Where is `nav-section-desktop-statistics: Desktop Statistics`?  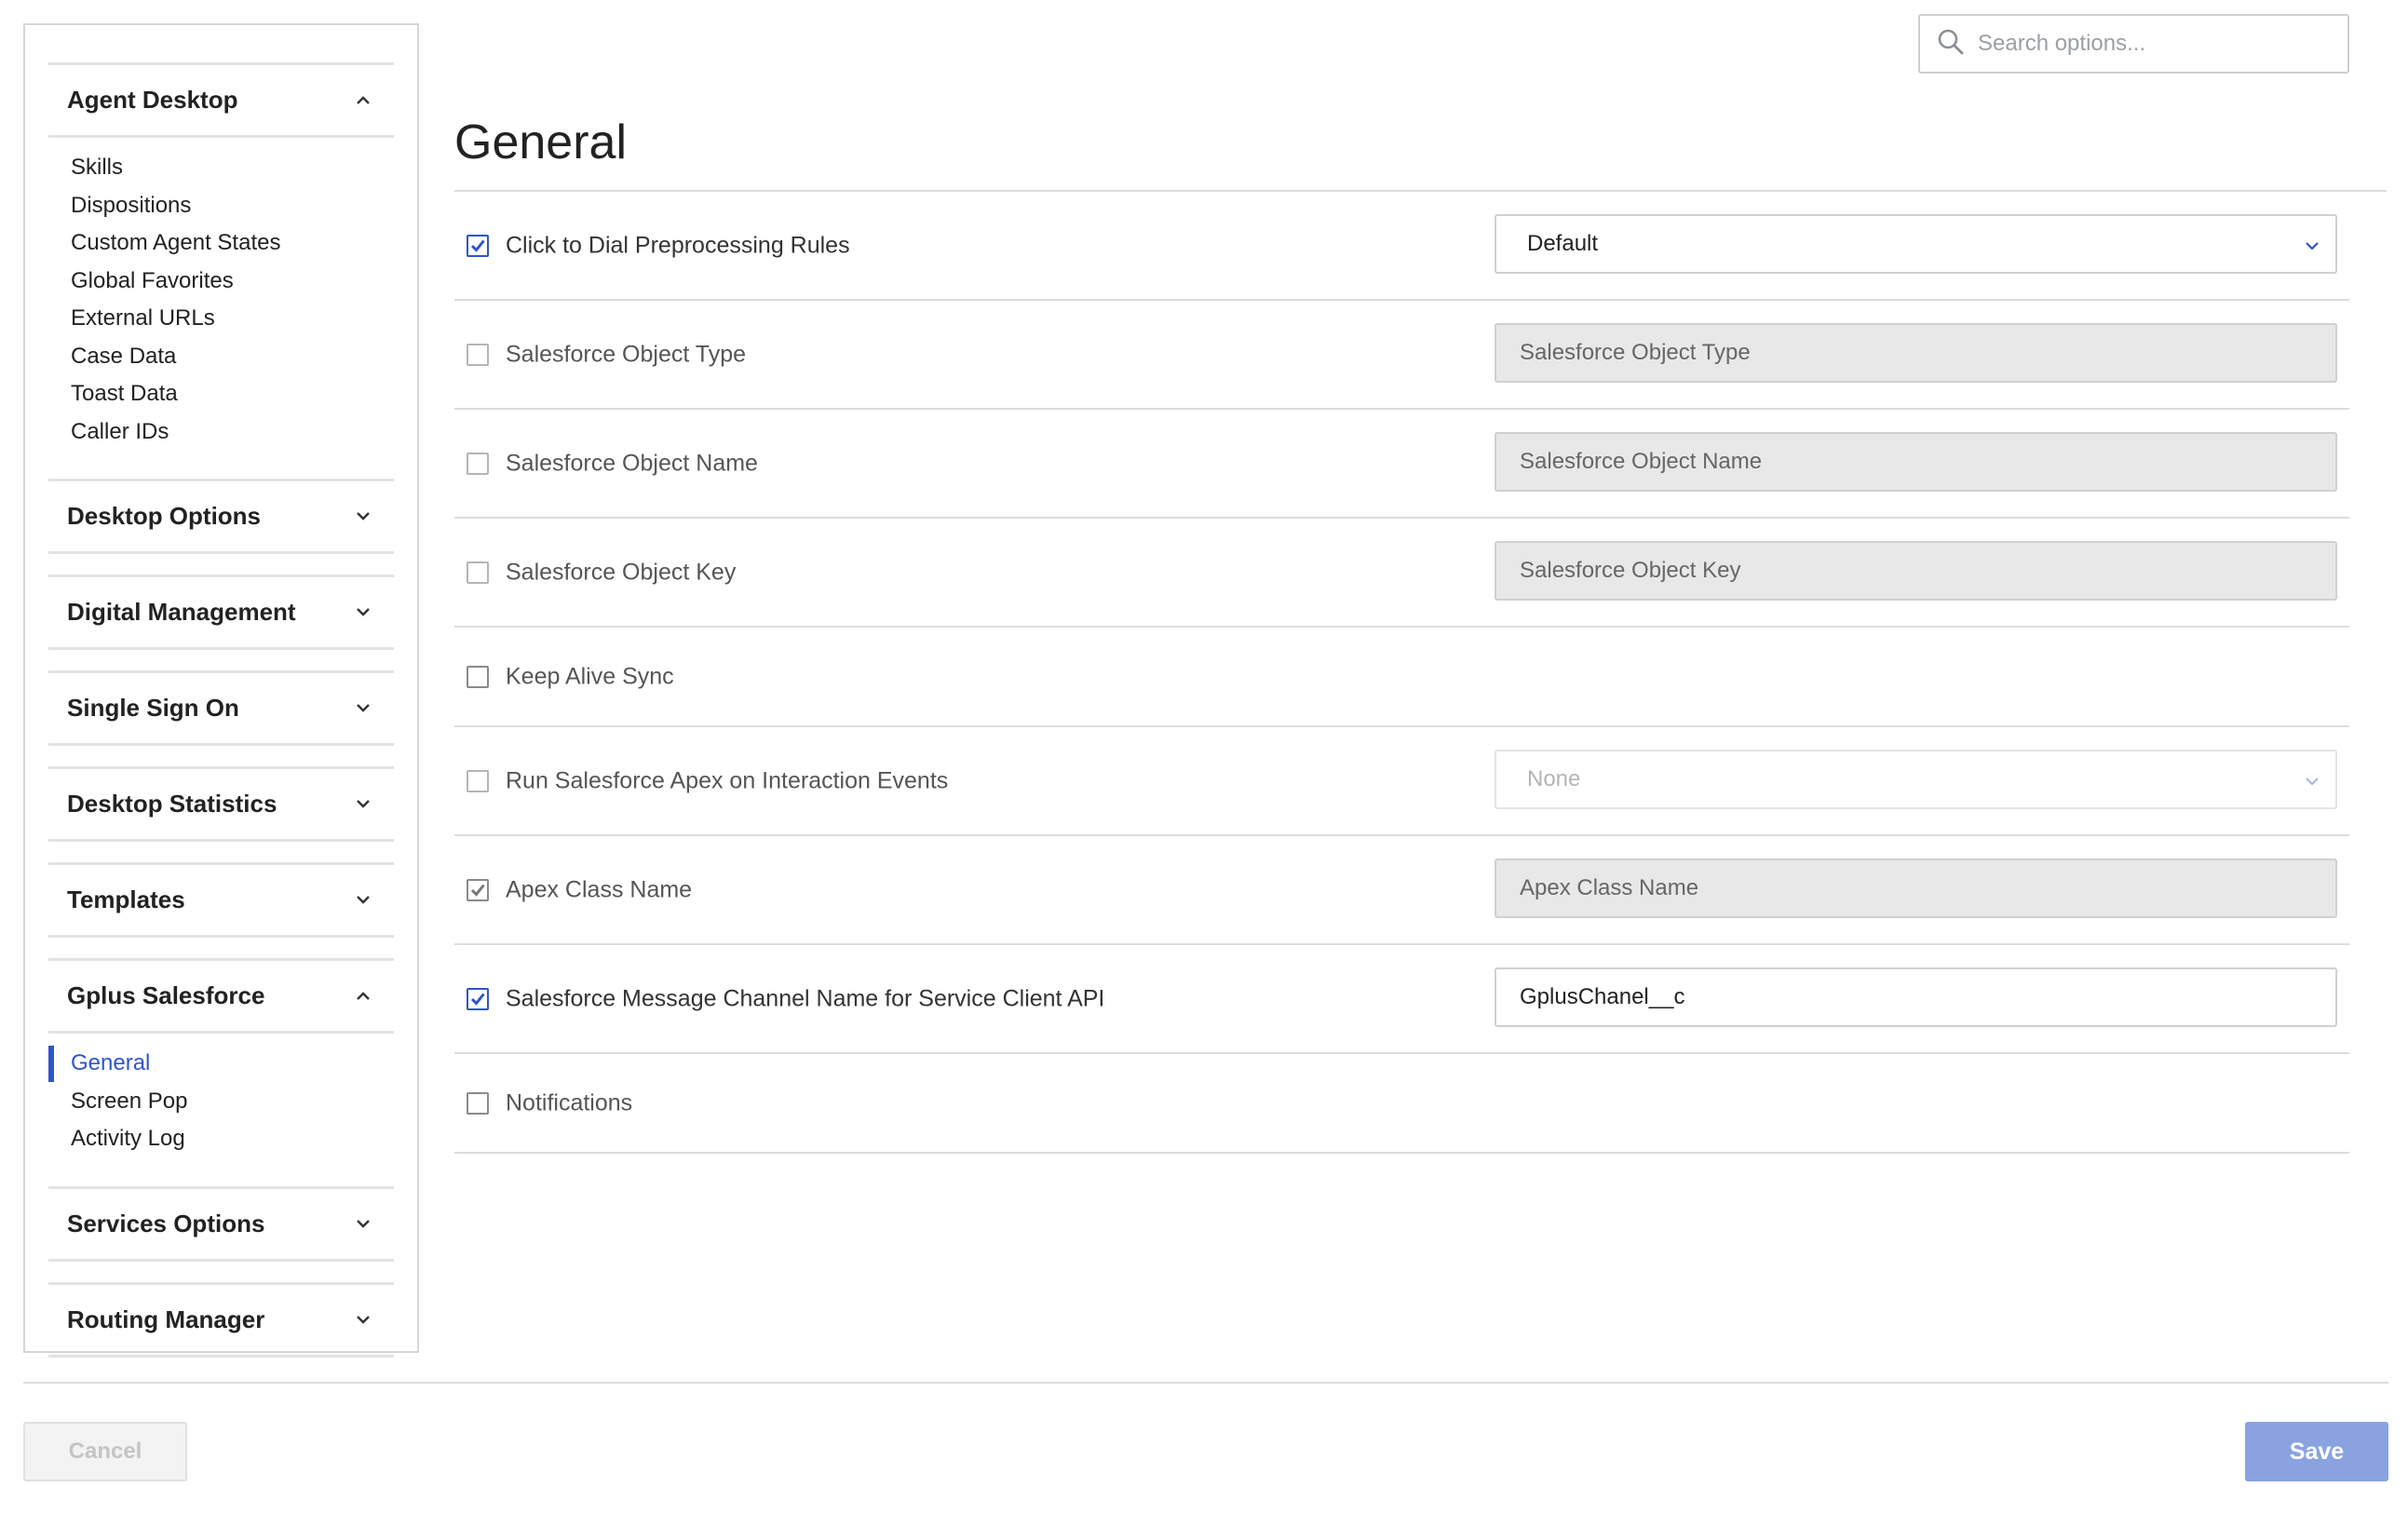 nav-section-desktop-statistics: Desktop Statistics is located at coordinates (221, 804).